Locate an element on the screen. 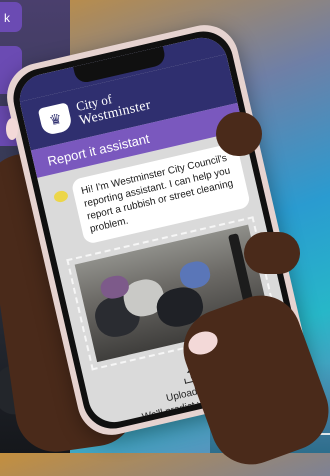 The image size is (330, 476). brand-name: City of Westminster is located at coordinates (113, 105).